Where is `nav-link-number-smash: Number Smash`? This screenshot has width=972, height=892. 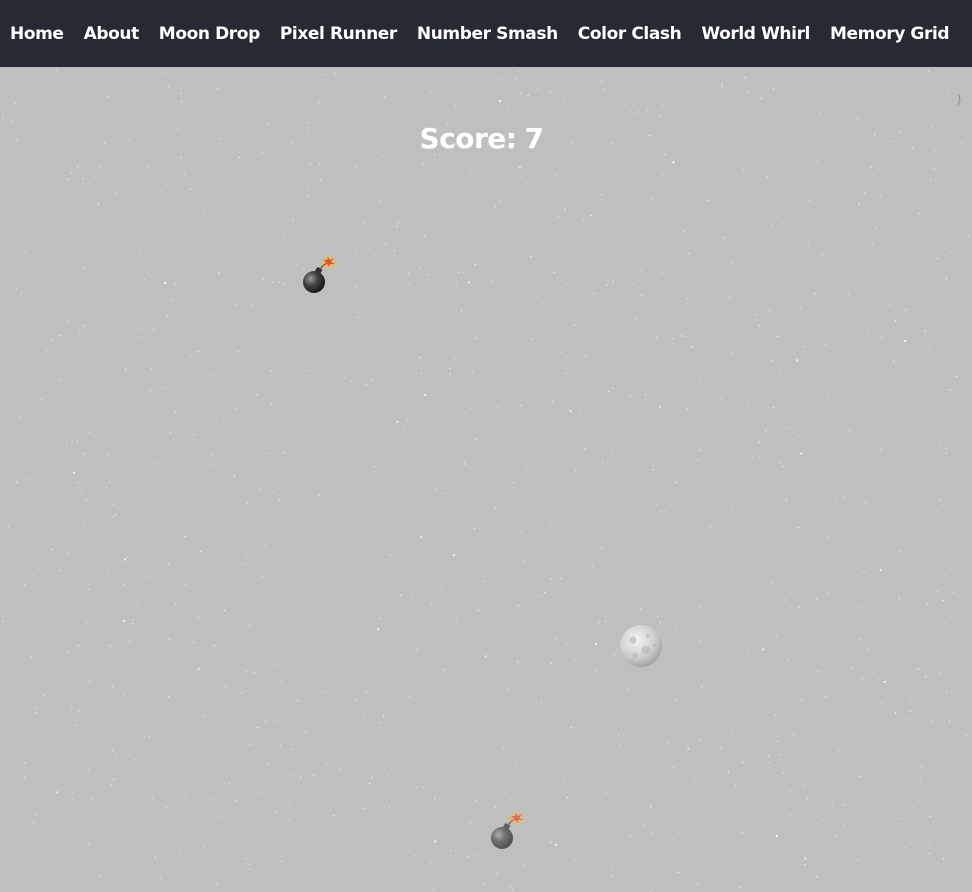 nav-link-number-smash: Number Smash is located at coordinates (487, 34).